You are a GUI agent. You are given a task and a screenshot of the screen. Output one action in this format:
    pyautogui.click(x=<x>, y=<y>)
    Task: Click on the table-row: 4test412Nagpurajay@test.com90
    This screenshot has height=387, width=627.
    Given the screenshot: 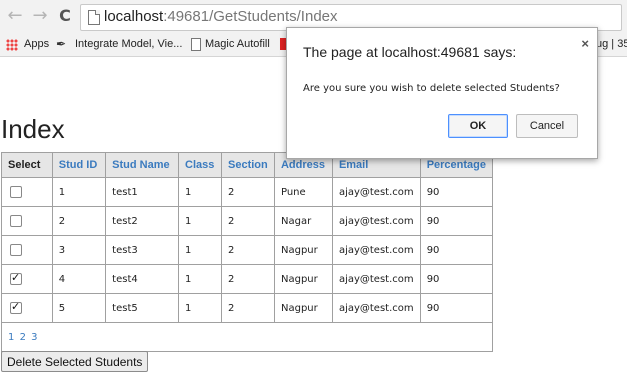 What is the action you would take?
    pyautogui.click(x=247, y=279)
    